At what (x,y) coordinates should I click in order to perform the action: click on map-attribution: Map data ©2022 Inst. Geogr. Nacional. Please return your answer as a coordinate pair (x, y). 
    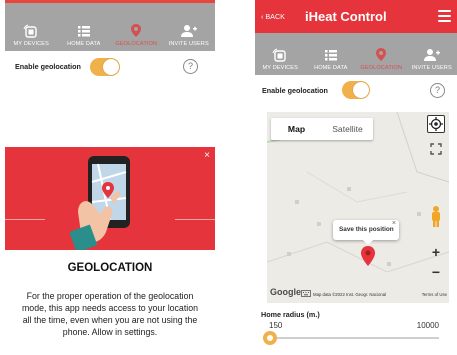
    Looking at the image, I should click on (350, 294).